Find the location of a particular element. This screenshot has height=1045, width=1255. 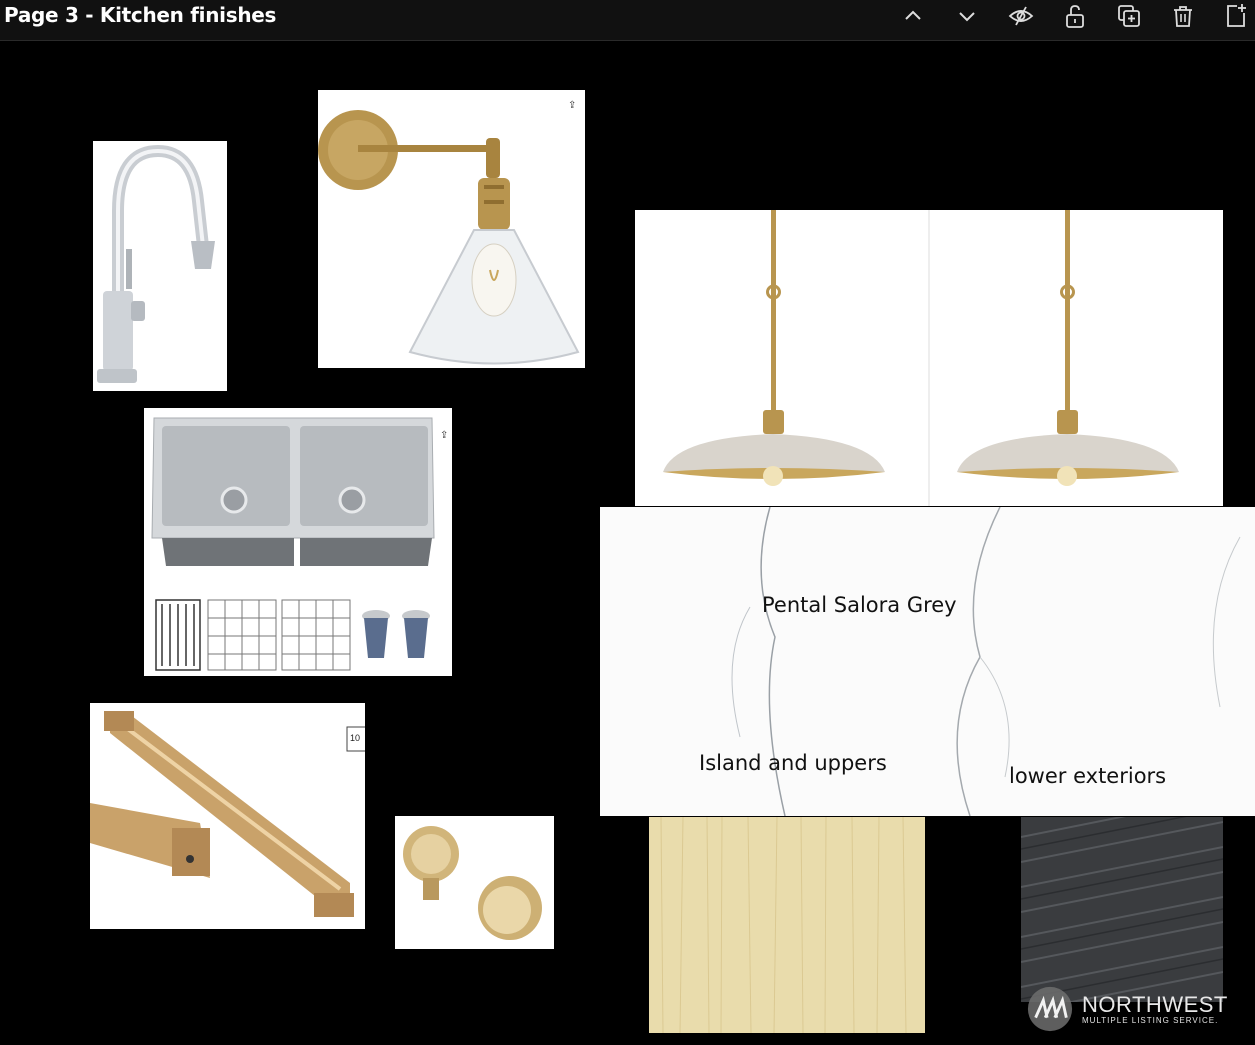

duplicate-icon is located at coordinates (1129, 16).